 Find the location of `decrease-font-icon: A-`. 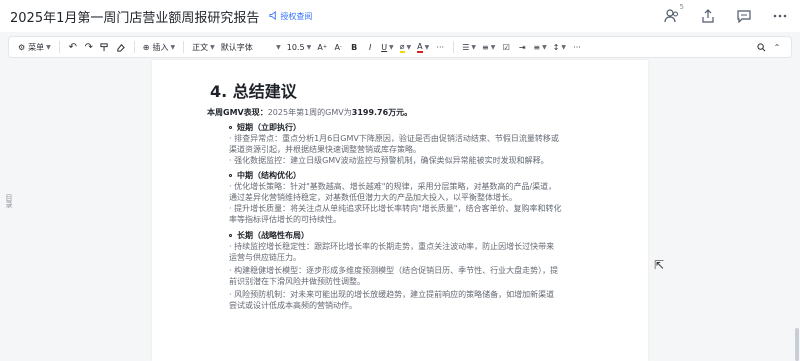

decrease-font-icon: A- is located at coordinates (338, 47).